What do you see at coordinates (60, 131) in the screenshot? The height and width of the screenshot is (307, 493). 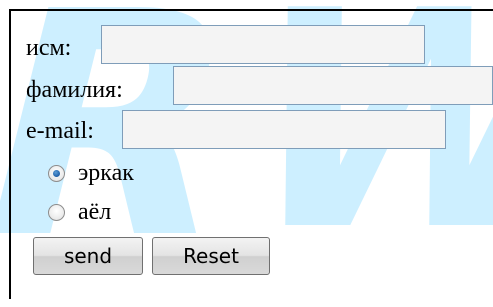 I see `email-label: e-mail:` at bounding box center [60, 131].